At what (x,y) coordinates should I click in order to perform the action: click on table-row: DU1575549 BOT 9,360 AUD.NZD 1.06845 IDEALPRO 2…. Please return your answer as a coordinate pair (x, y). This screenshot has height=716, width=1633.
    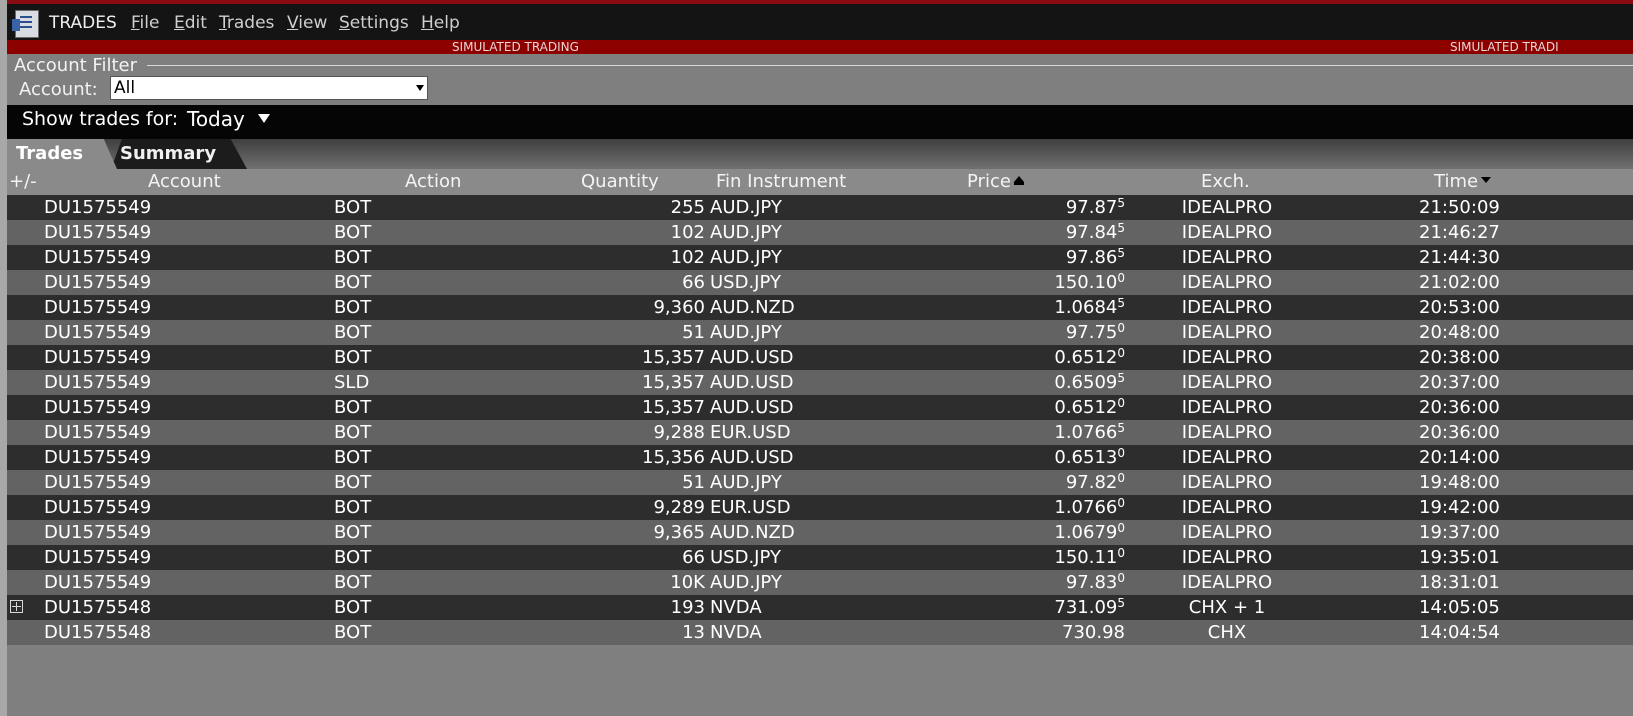
    Looking at the image, I should click on (820, 307).